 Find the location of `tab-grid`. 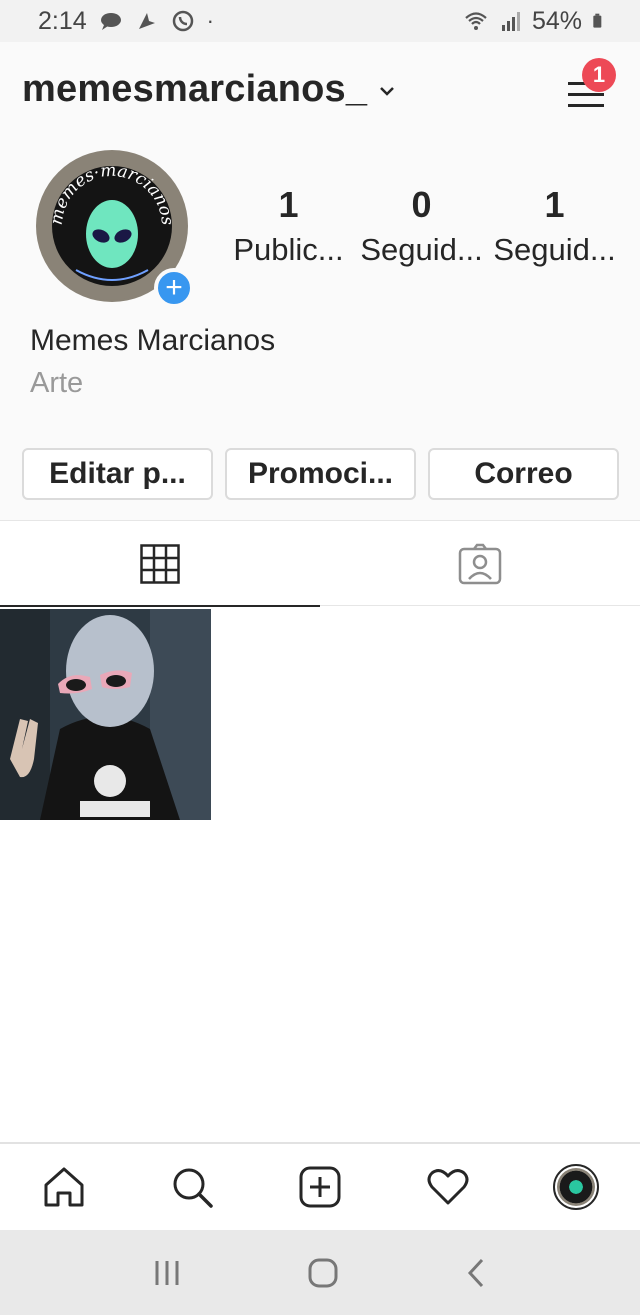

tab-grid is located at coordinates (160, 564).